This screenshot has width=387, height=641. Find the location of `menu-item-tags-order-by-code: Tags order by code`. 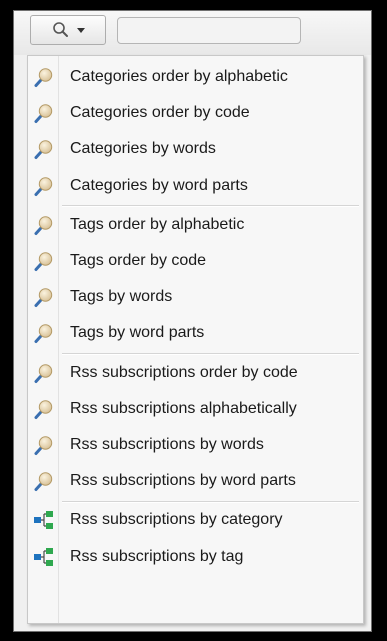

menu-item-tags-order-by-code: Tags order by code is located at coordinates (195, 260).